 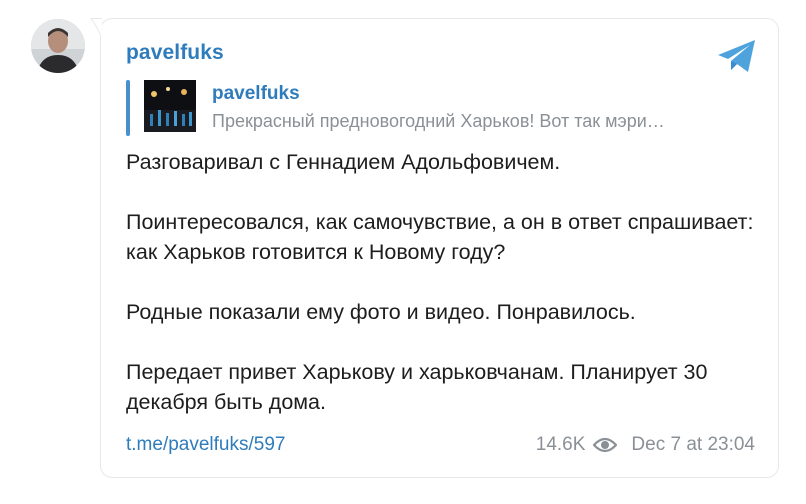 What do you see at coordinates (205, 445) in the screenshot?
I see `post-link: t.me/pavelfuks/597` at bounding box center [205, 445].